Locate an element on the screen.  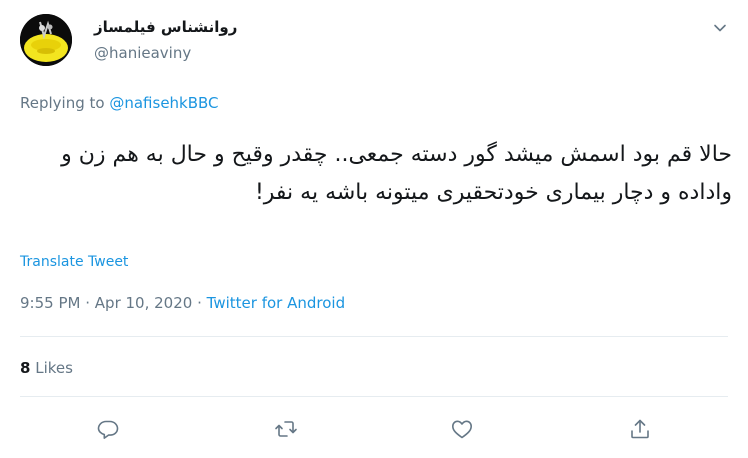
more-options-button is located at coordinates (720, 28).